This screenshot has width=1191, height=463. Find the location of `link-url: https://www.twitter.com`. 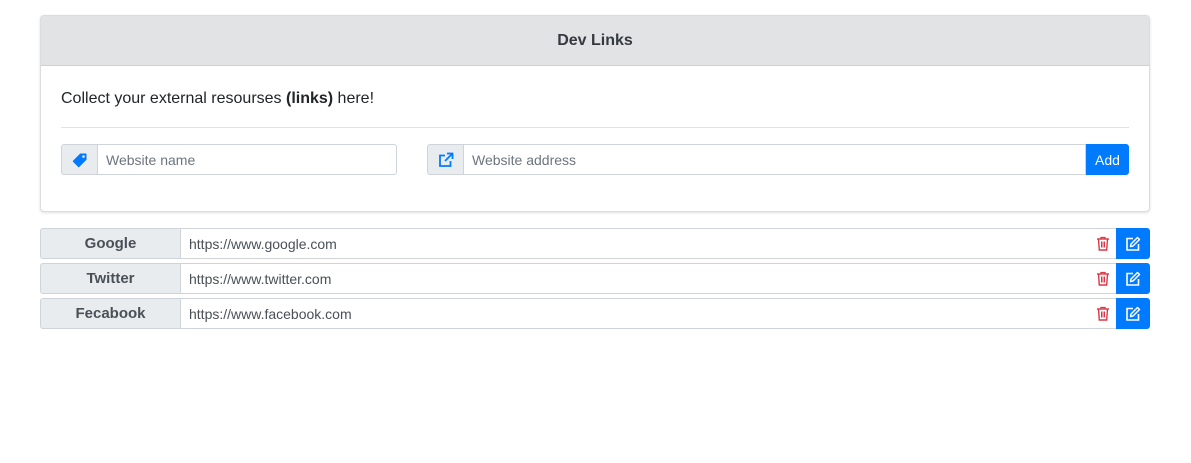

link-url: https://www.twitter.com is located at coordinates (634, 278).